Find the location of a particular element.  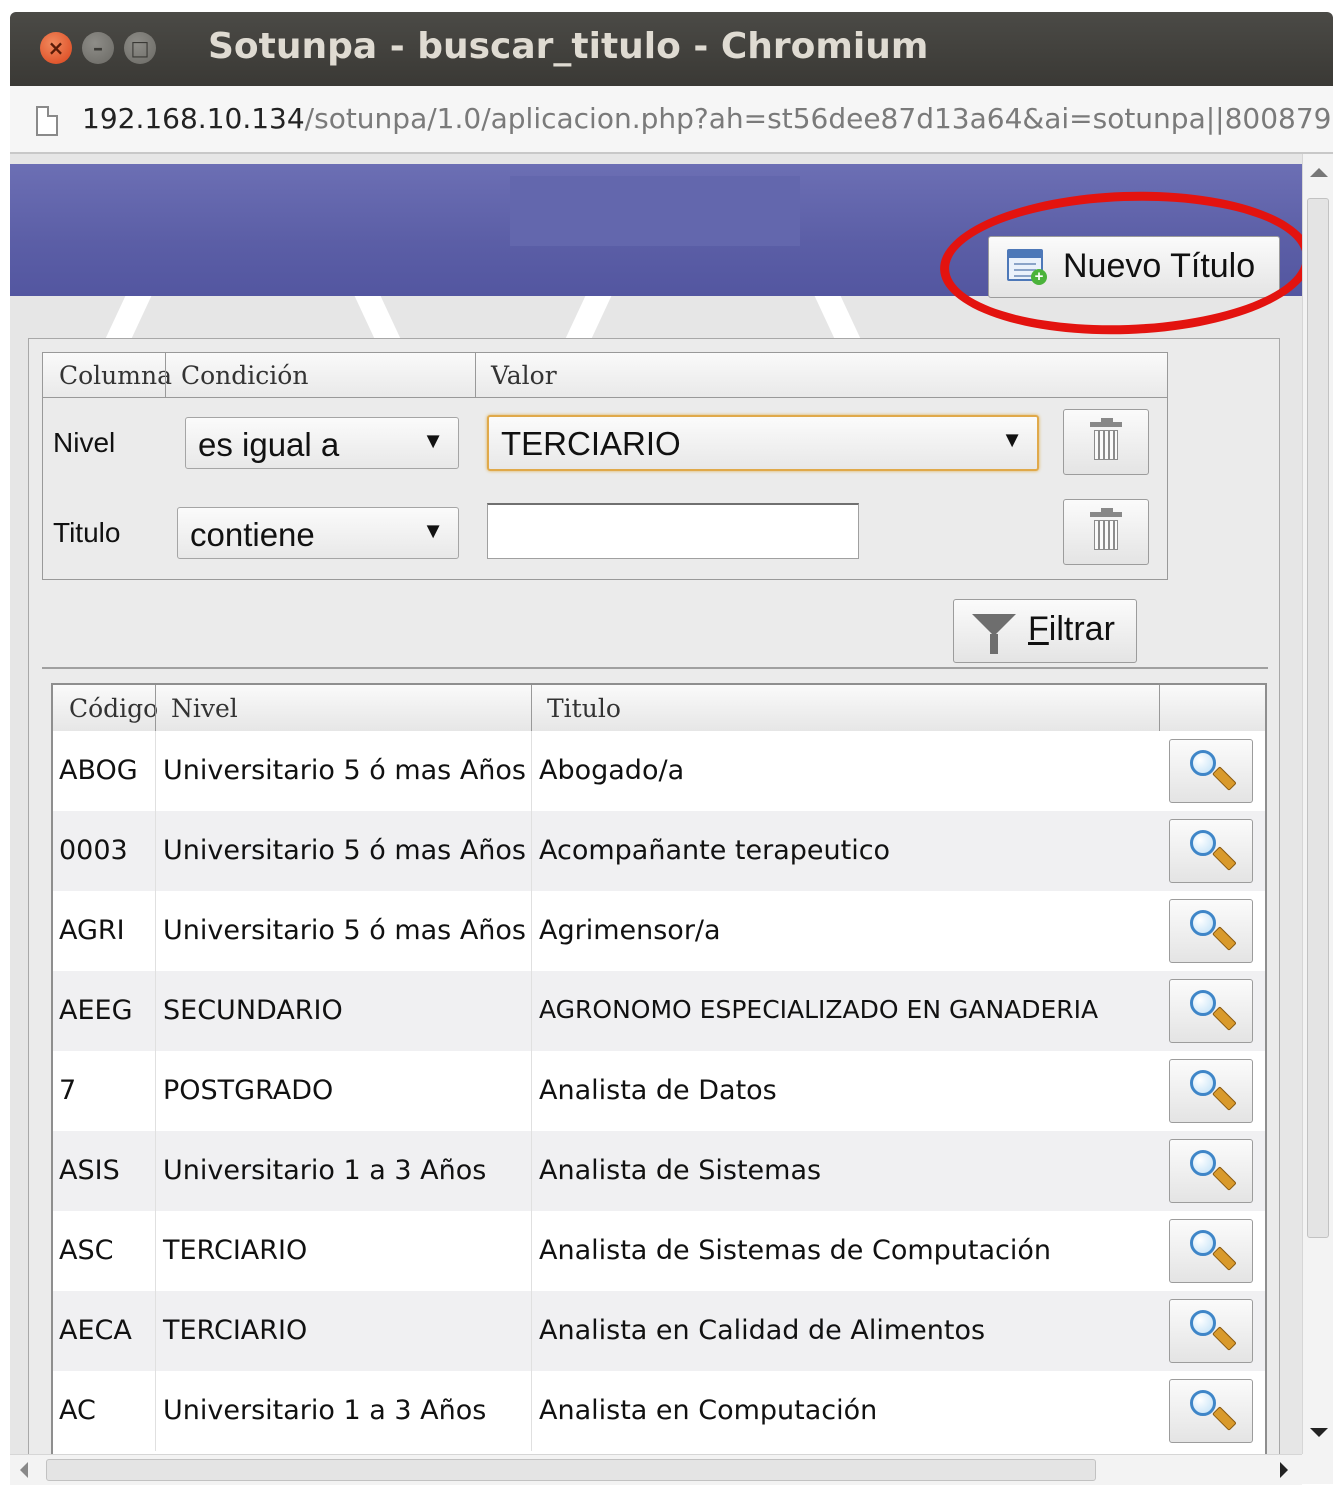

cell-titulo: Acompañante terapeutico is located at coordinates (715, 850).